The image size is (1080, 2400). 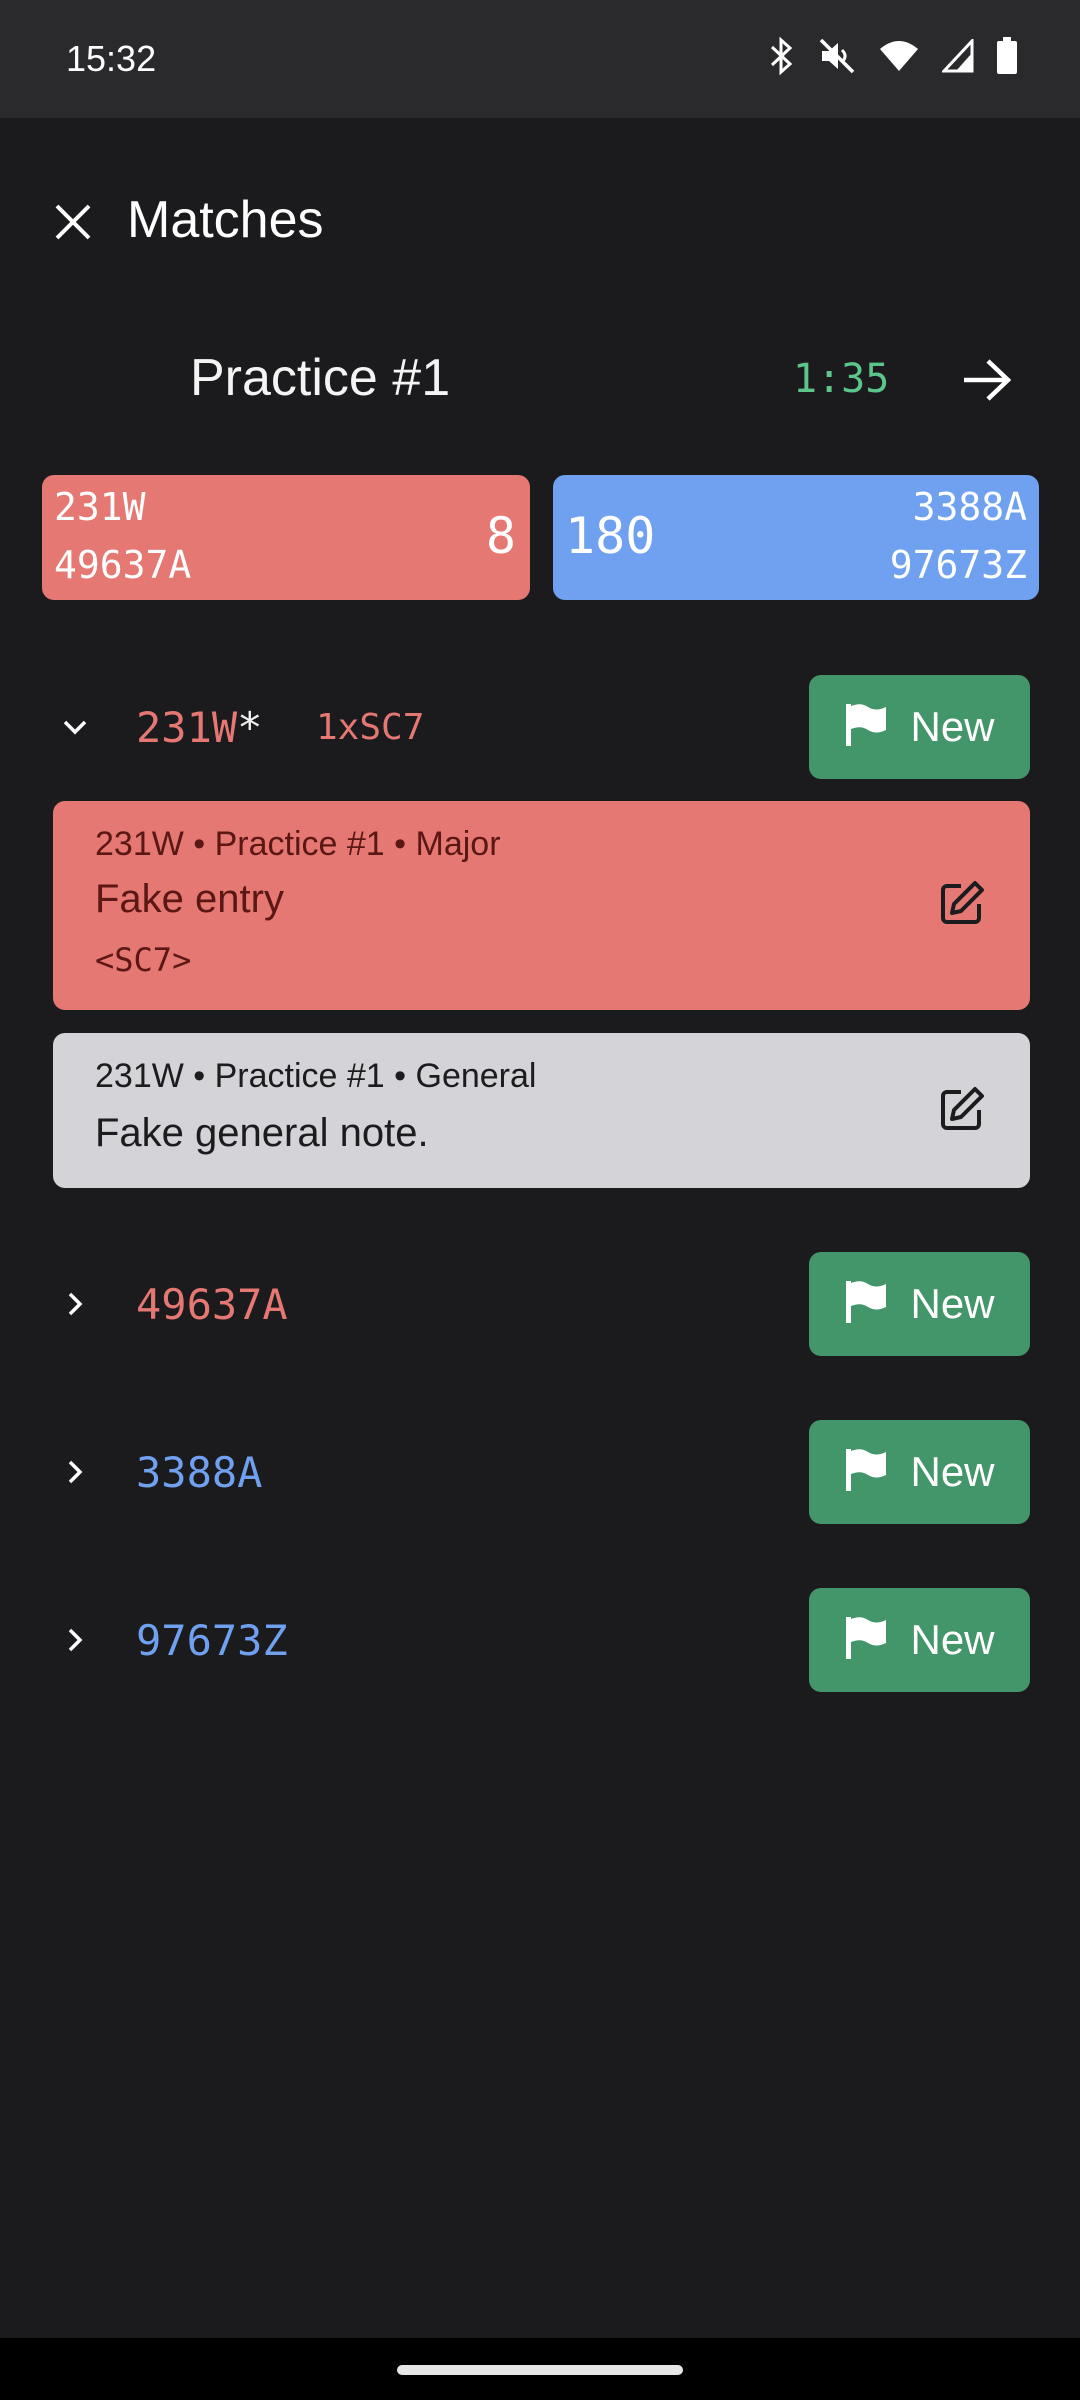 What do you see at coordinates (781, 56) in the screenshot?
I see `bluetooth-icon` at bounding box center [781, 56].